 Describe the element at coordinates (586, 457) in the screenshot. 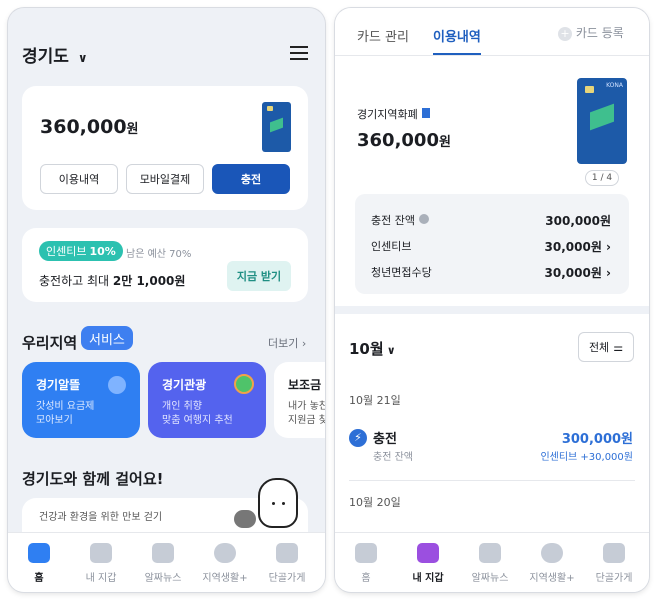

I see `transaction-incentive: 인센티브 +30,000원` at that location.